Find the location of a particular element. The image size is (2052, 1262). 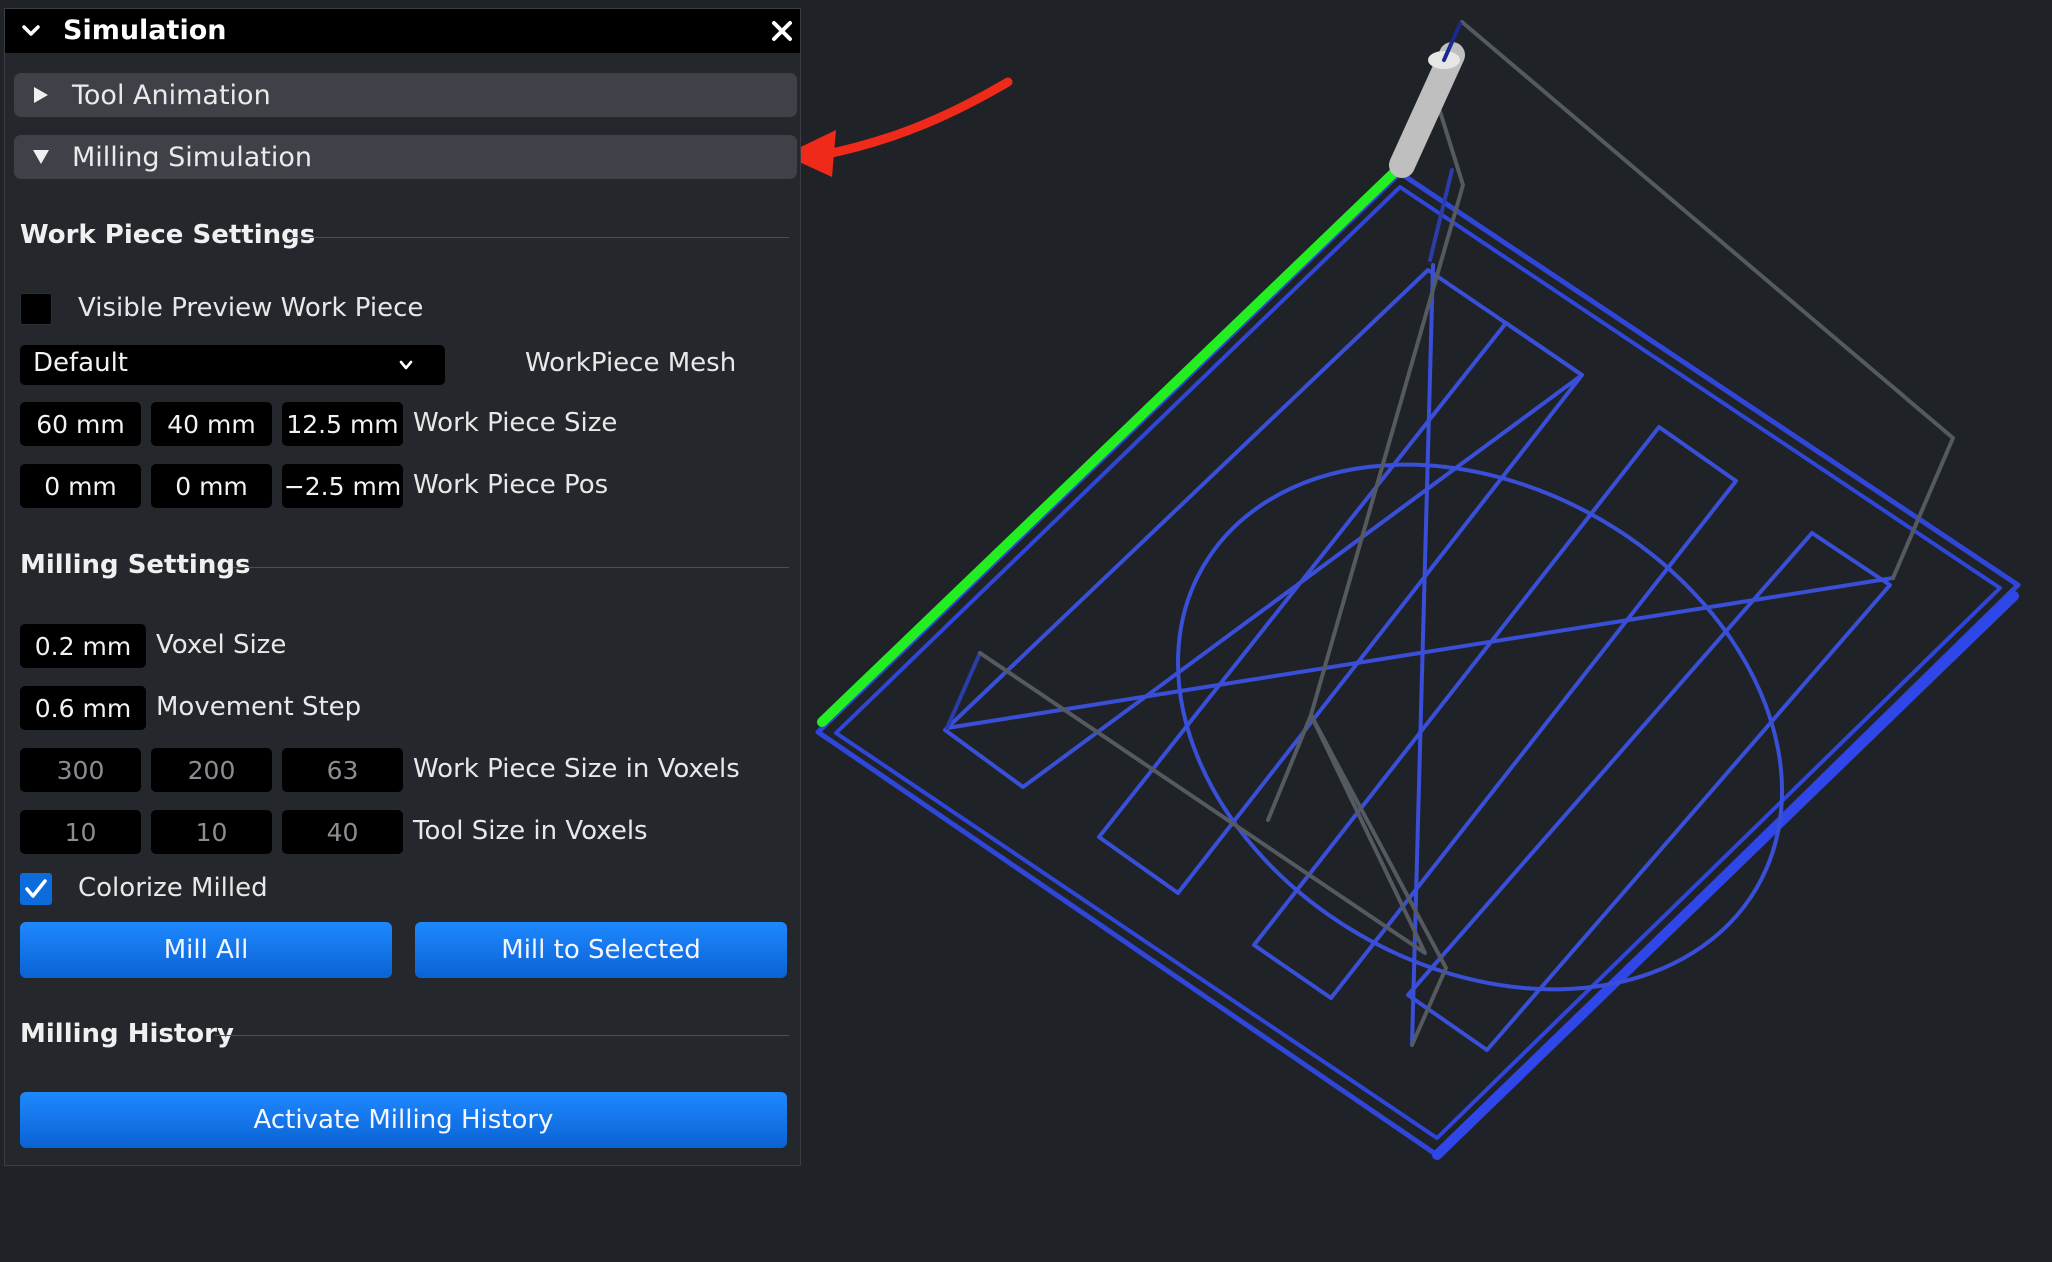

colorize-milled-label: Colorize Milled is located at coordinates (173, 888).